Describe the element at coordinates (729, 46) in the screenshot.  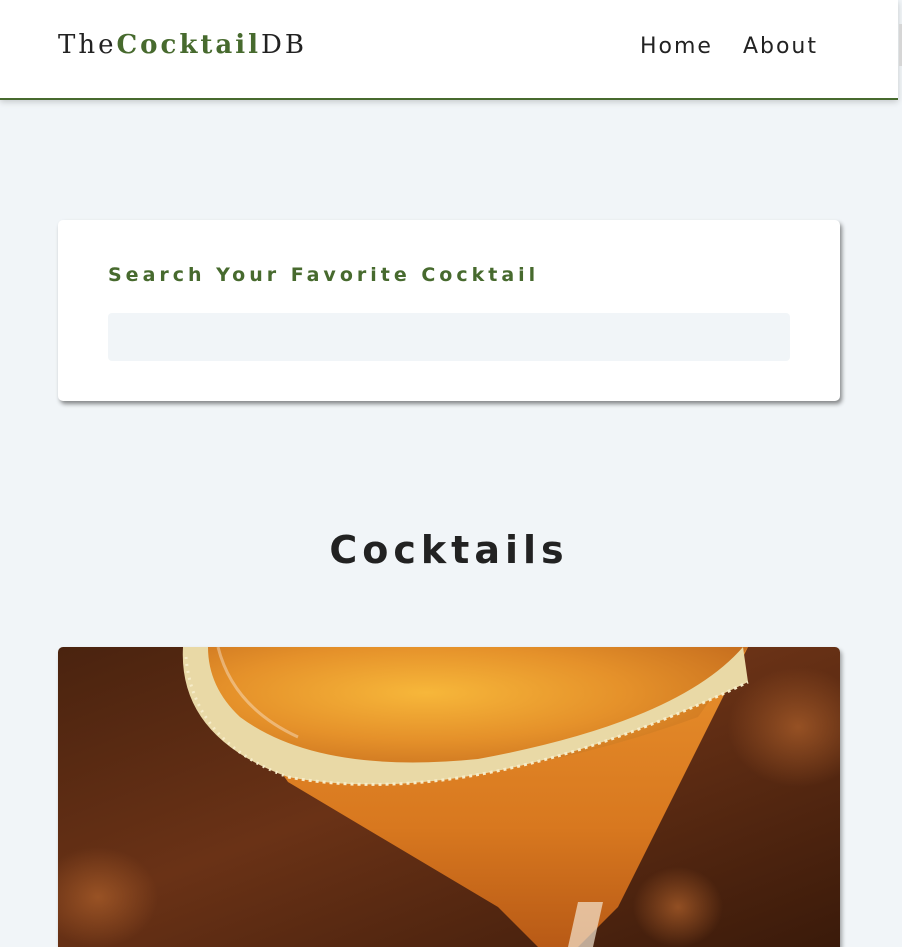
I see `nav-links: Home About` at that location.